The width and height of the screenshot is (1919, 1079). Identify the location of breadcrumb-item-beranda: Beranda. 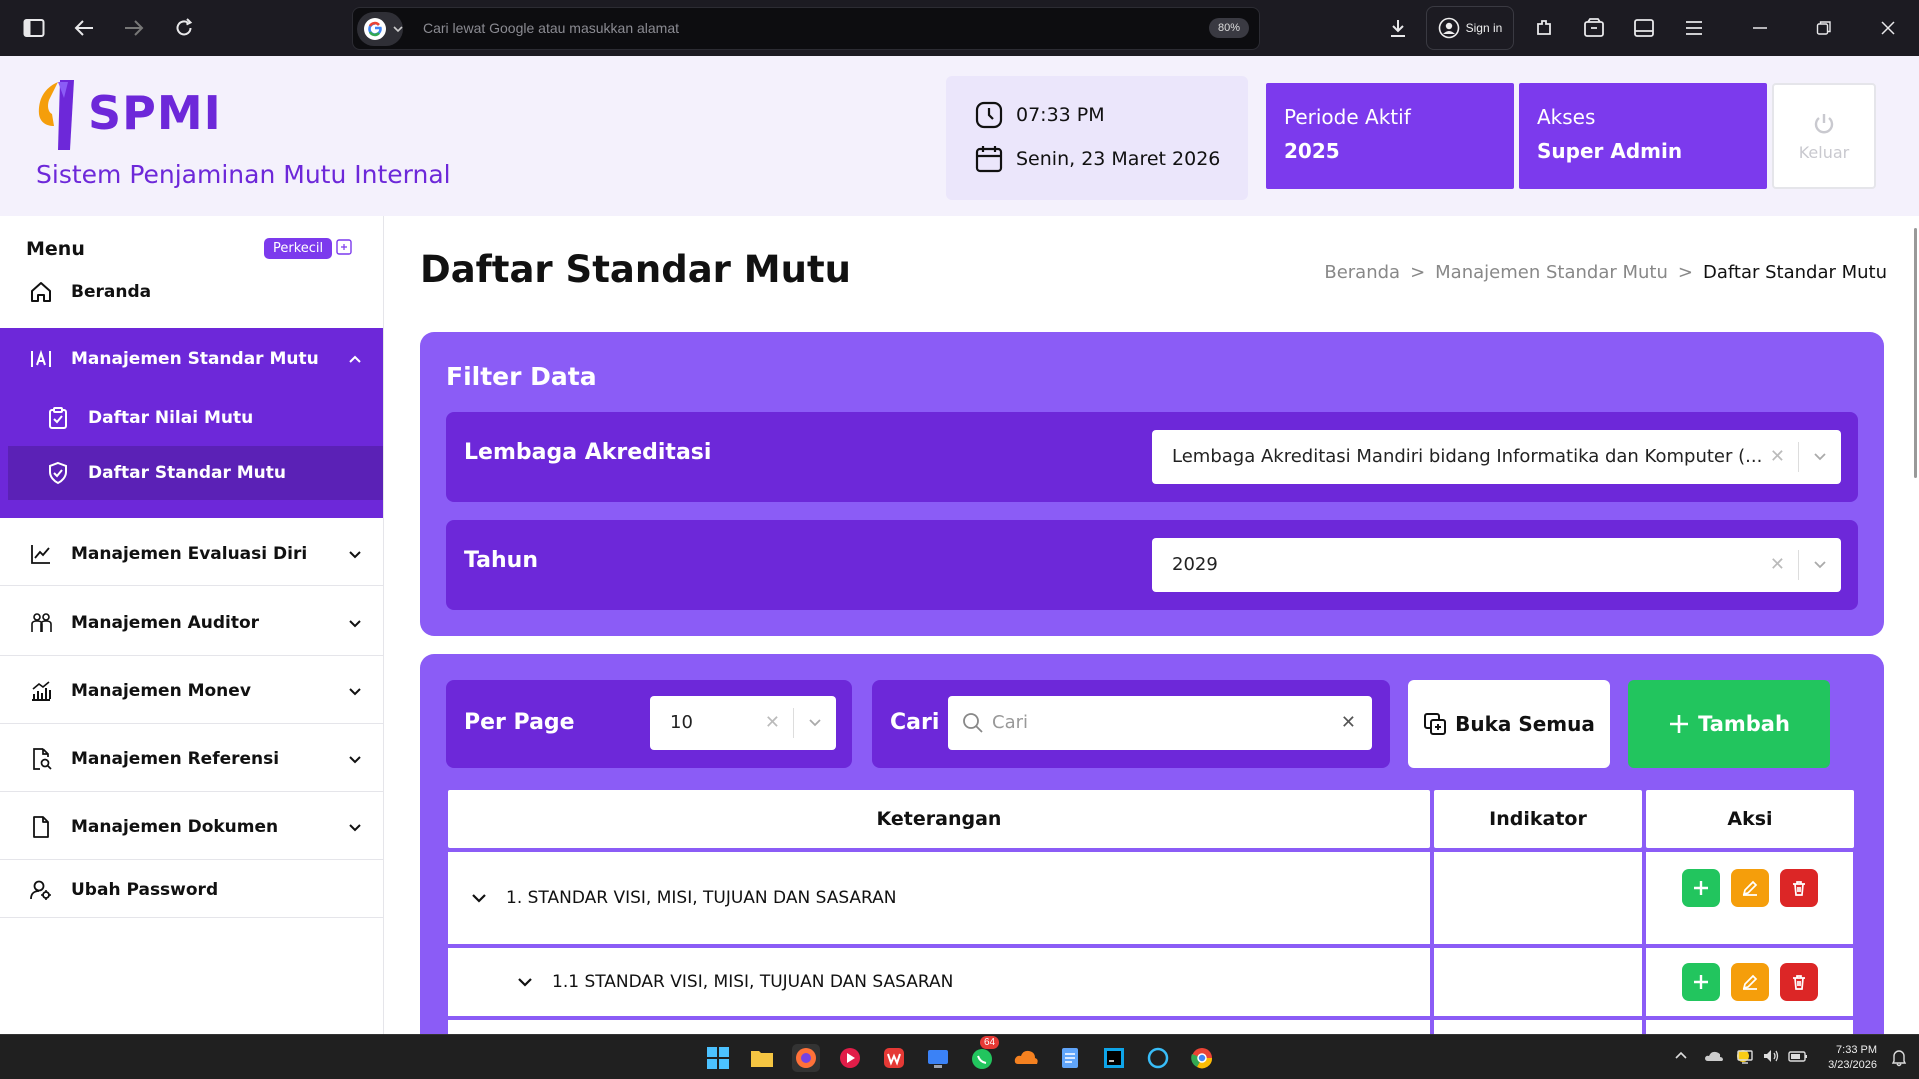
(1362, 272).